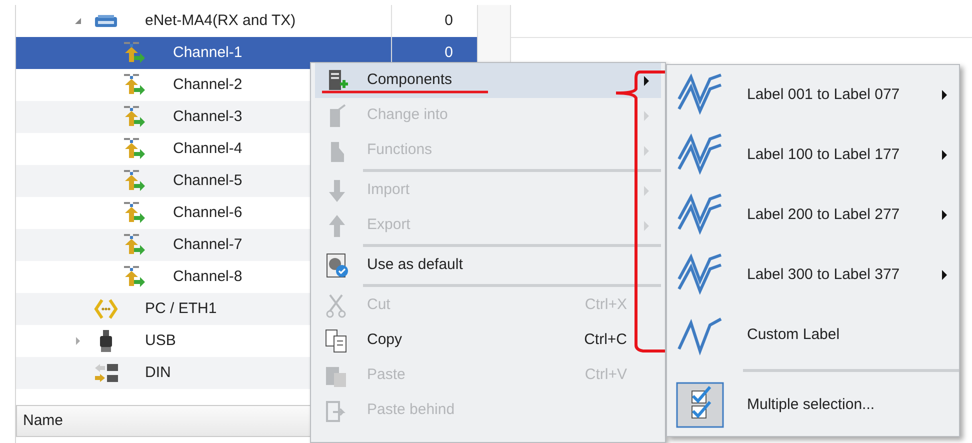 The height and width of the screenshot is (443, 972). Describe the element at coordinates (207, 212) in the screenshot. I see `tree-item-label: Channel-6` at that location.